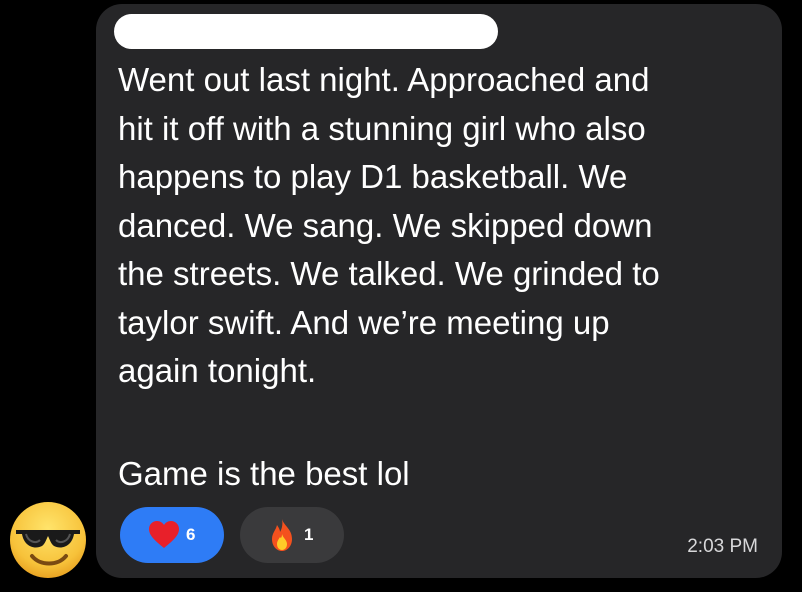  Describe the element at coordinates (164, 535) in the screenshot. I see `heart-icon` at that location.